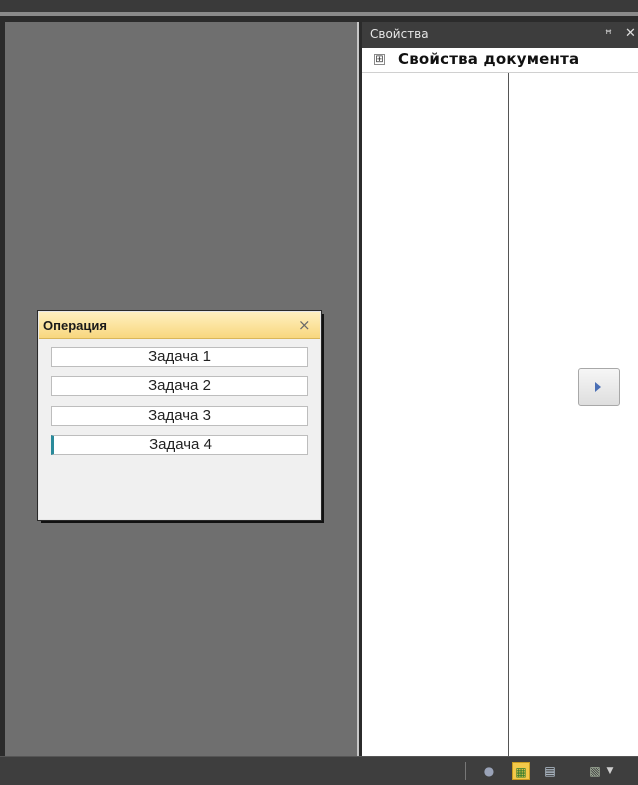  Describe the element at coordinates (319, 6) in the screenshot. I see `top-strip` at that location.